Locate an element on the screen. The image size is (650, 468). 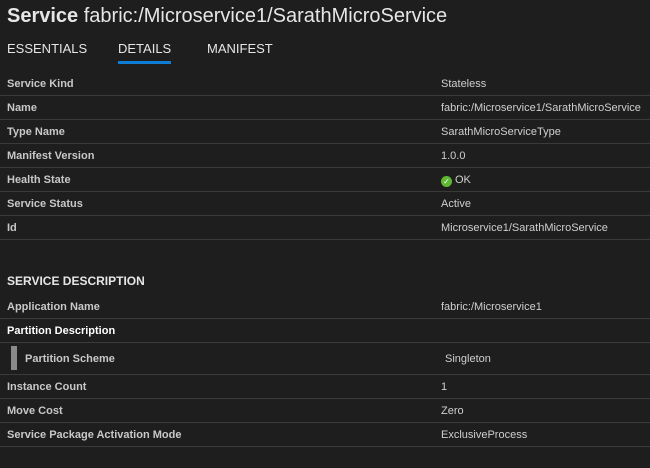
row-label: Type Name is located at coordinates (36, 132).